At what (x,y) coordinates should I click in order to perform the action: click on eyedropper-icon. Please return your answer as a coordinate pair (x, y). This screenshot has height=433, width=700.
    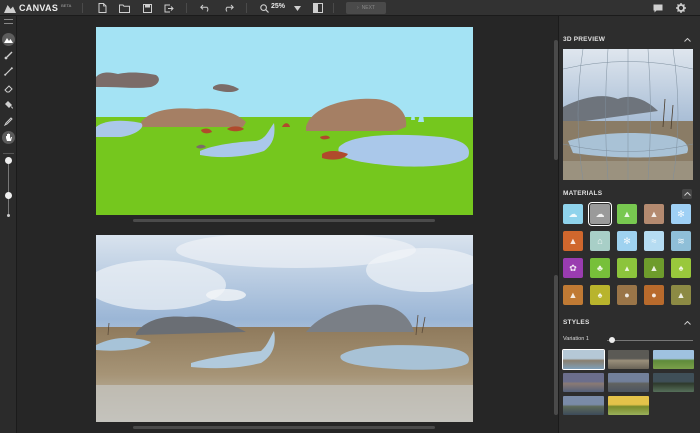
    Looking at the image, I should click on (8, 121).